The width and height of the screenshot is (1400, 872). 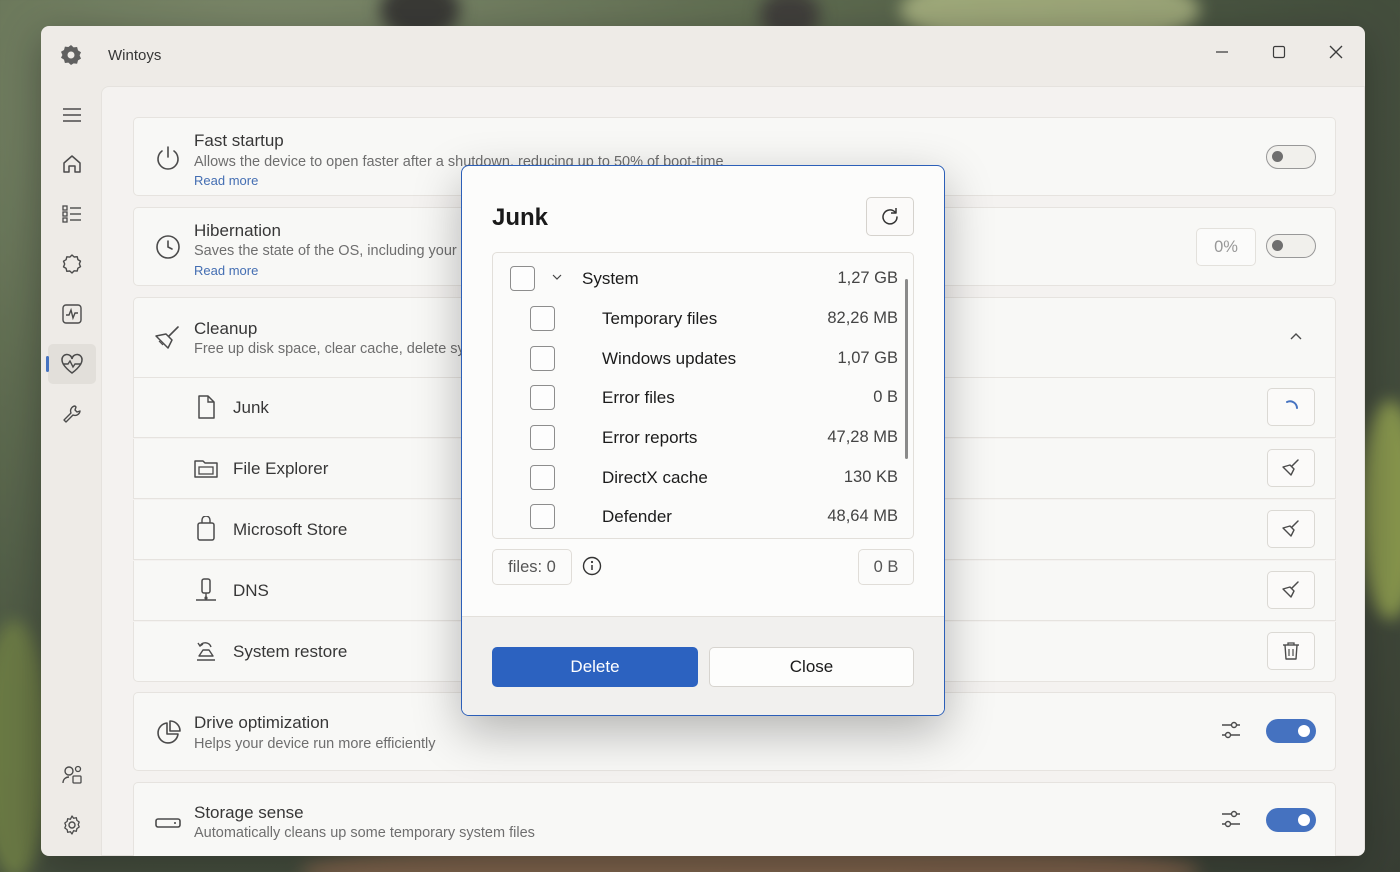 What do you see at coordinates (595, 667) in the screenshot?
I see `delete-button: Delete` at bounding box center [595, 667].